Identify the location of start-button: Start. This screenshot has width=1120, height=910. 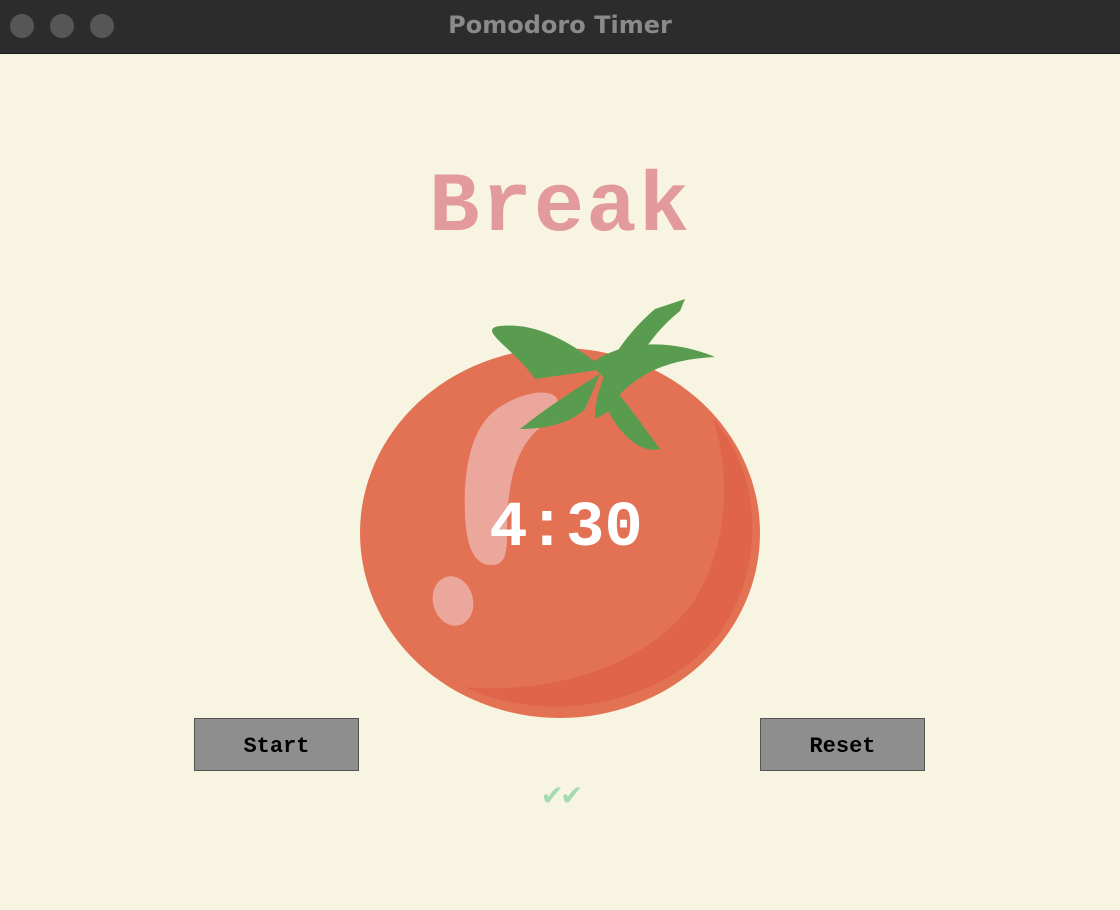
(276, 744).